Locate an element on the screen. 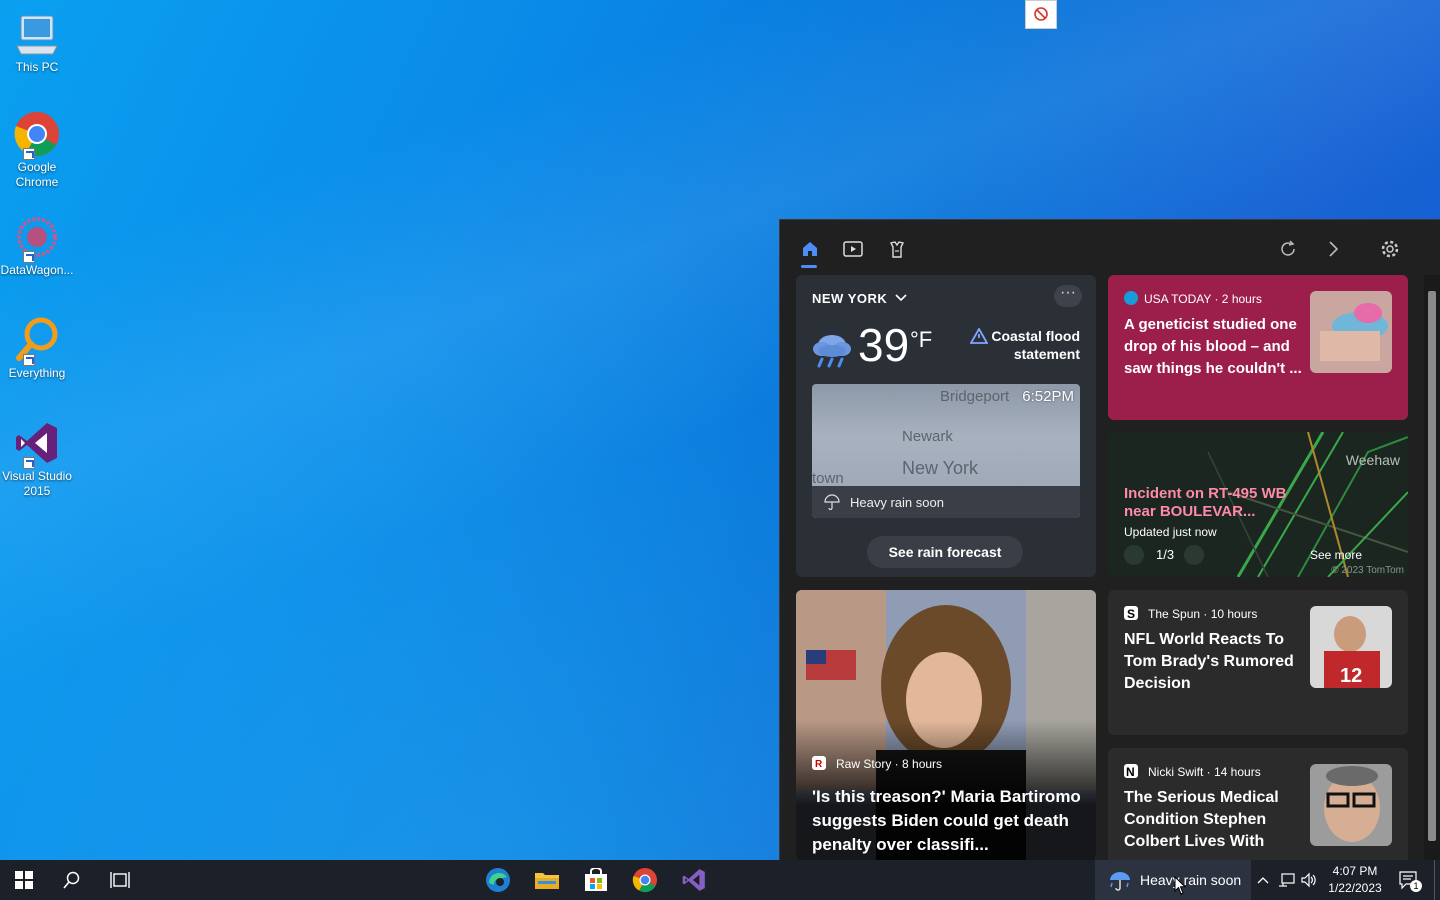  magnifier-icon is located at coordinates (37, 341).